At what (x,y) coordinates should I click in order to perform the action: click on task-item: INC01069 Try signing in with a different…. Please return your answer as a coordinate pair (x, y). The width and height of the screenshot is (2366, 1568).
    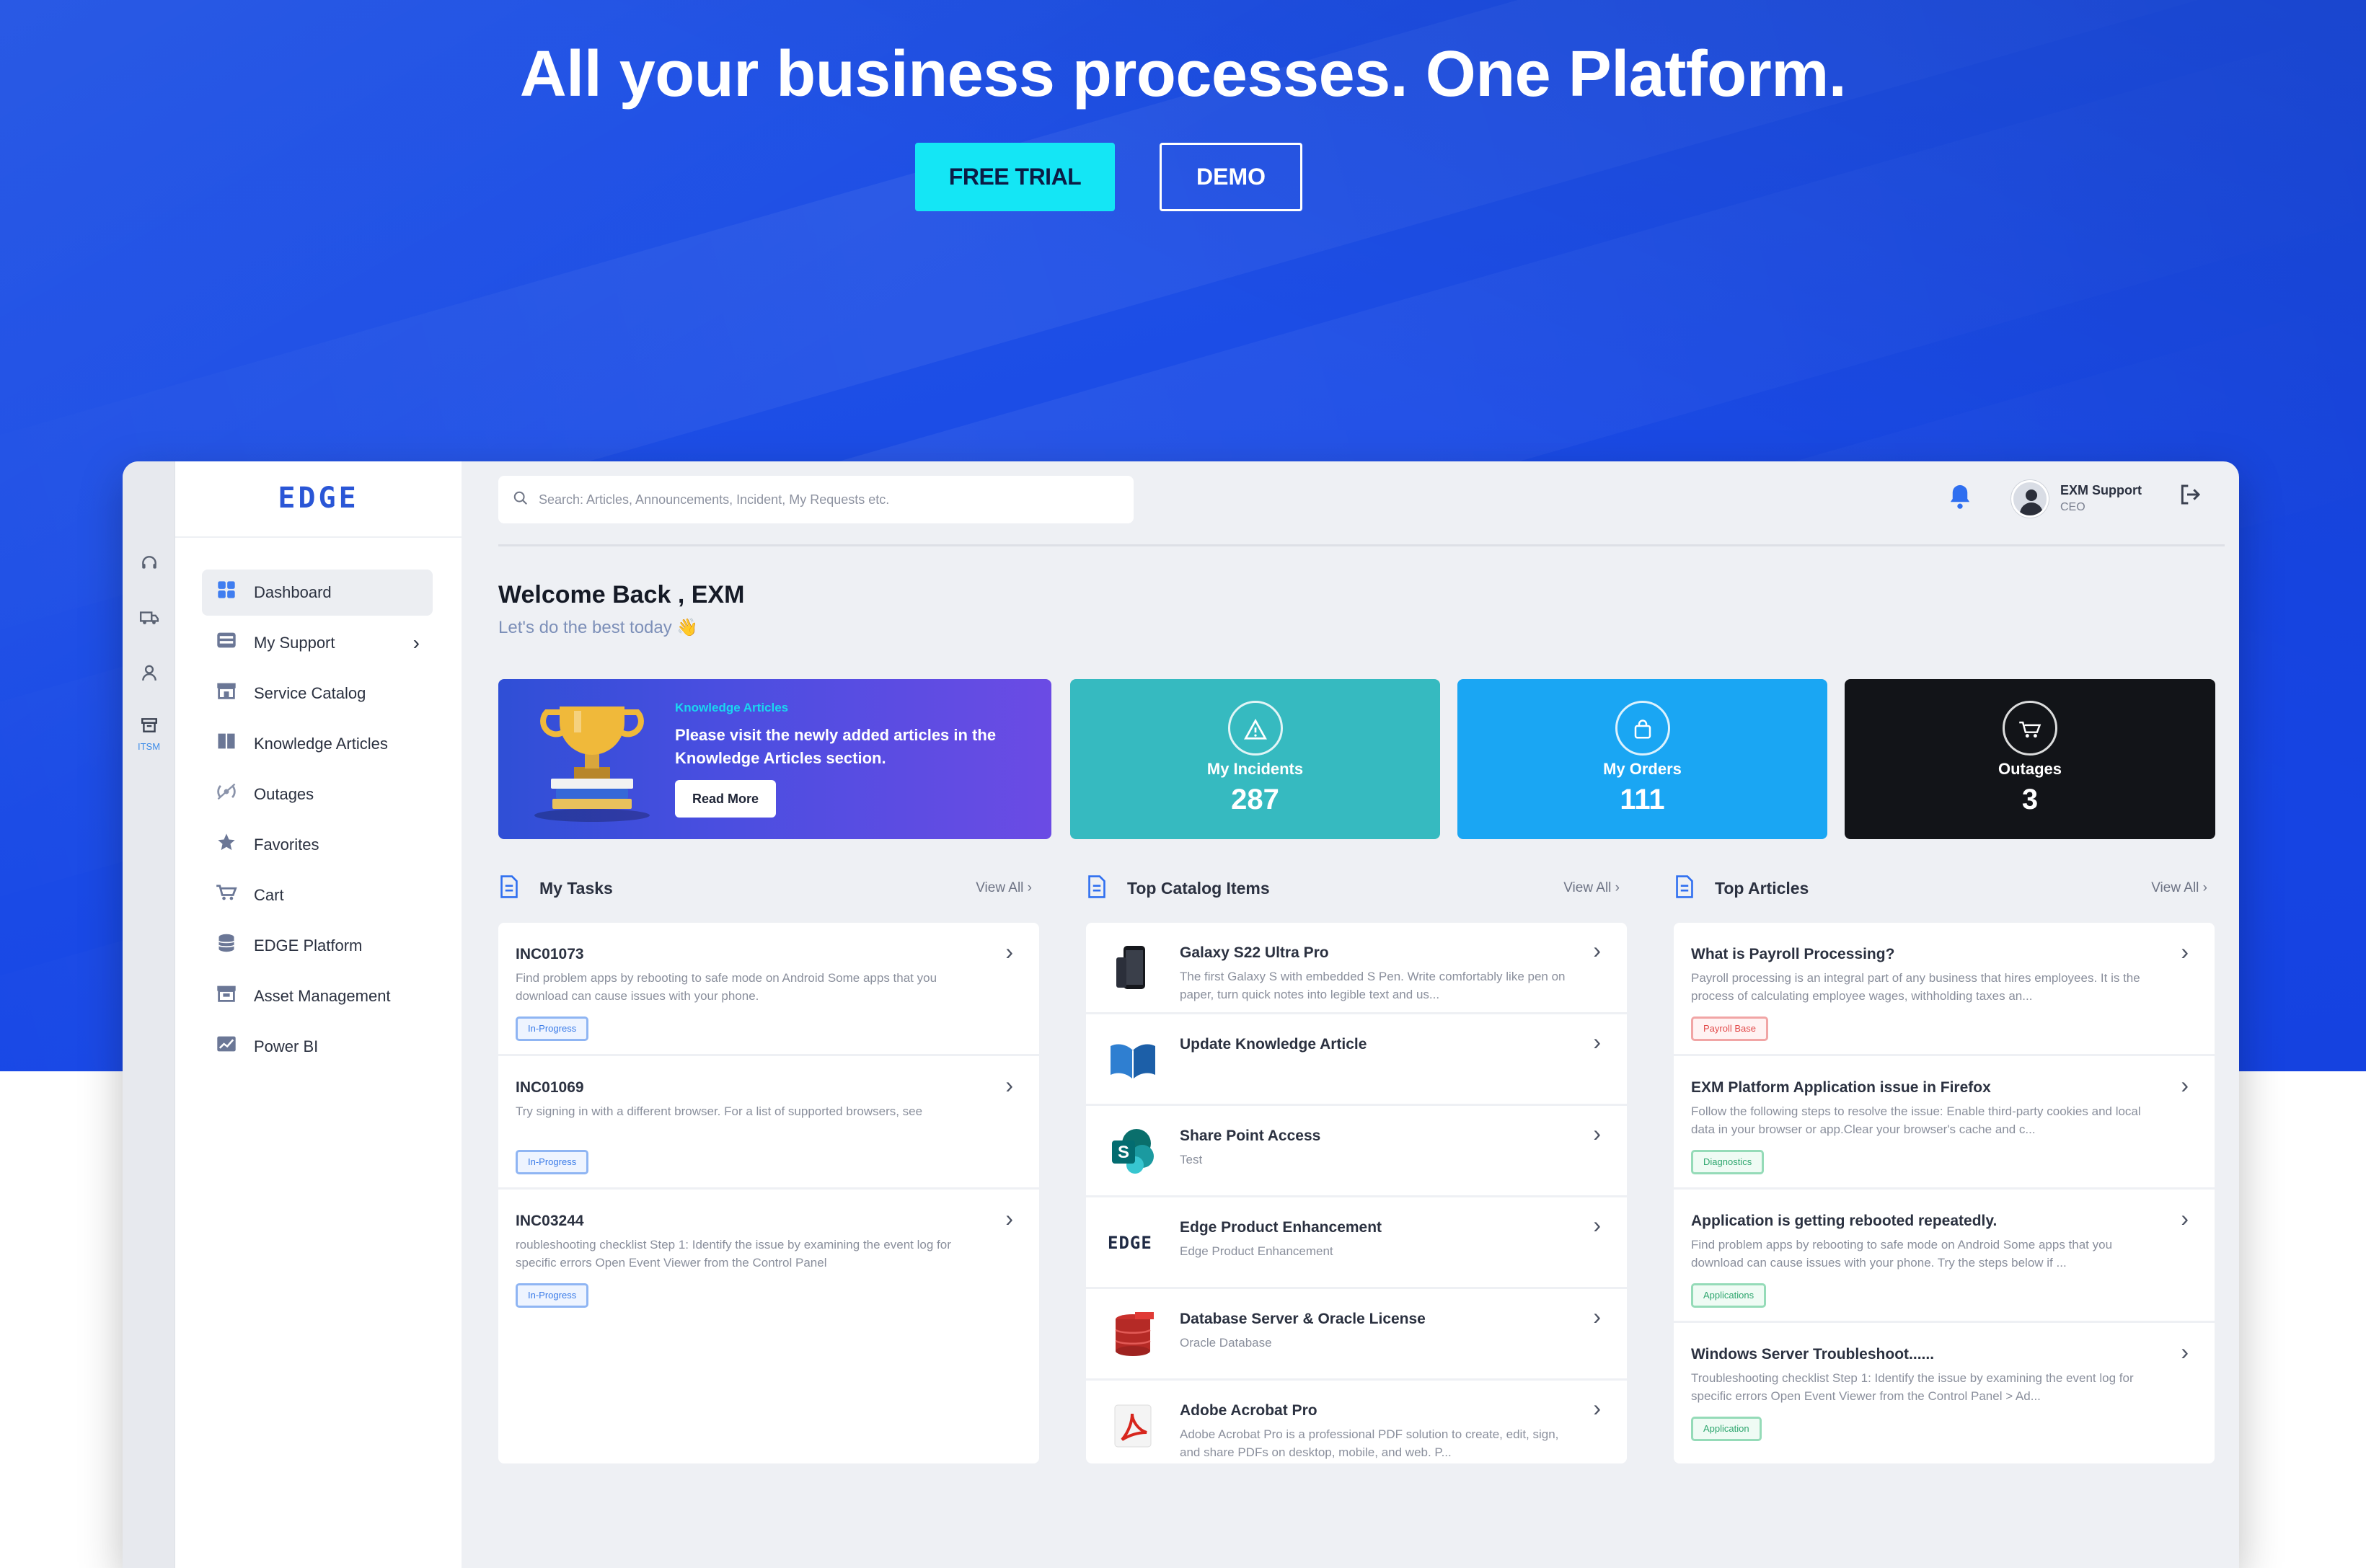
    Looking at the image, I should click on (768, 1123).